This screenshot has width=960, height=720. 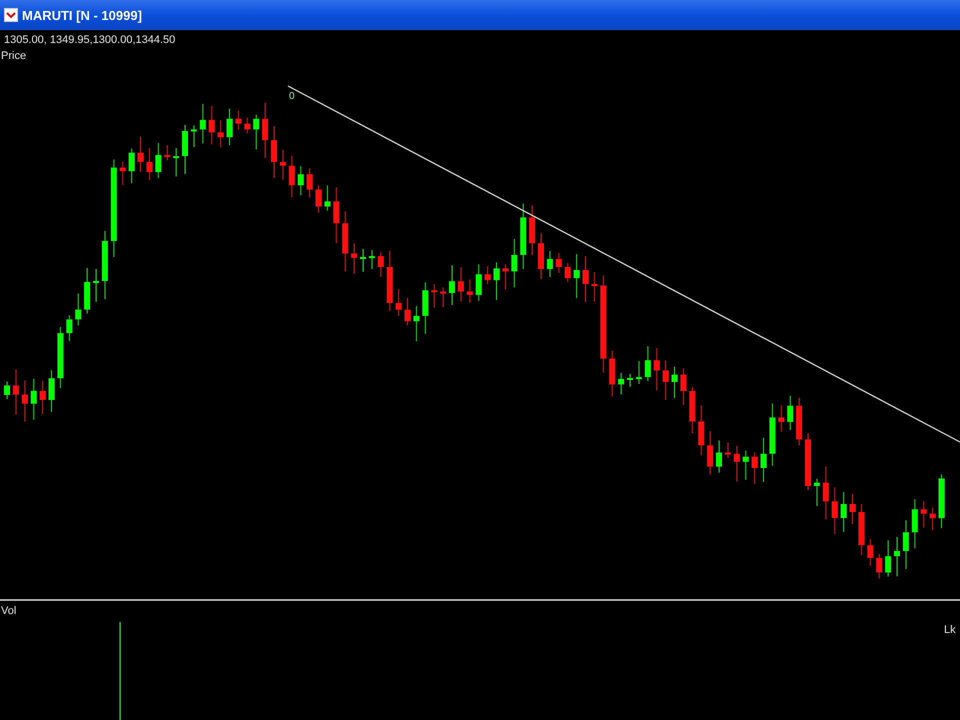 What do you see at coordinates (950, 630) in the screenshot?
I see `volume-unit: Lk` at bounding box center [950, 630].